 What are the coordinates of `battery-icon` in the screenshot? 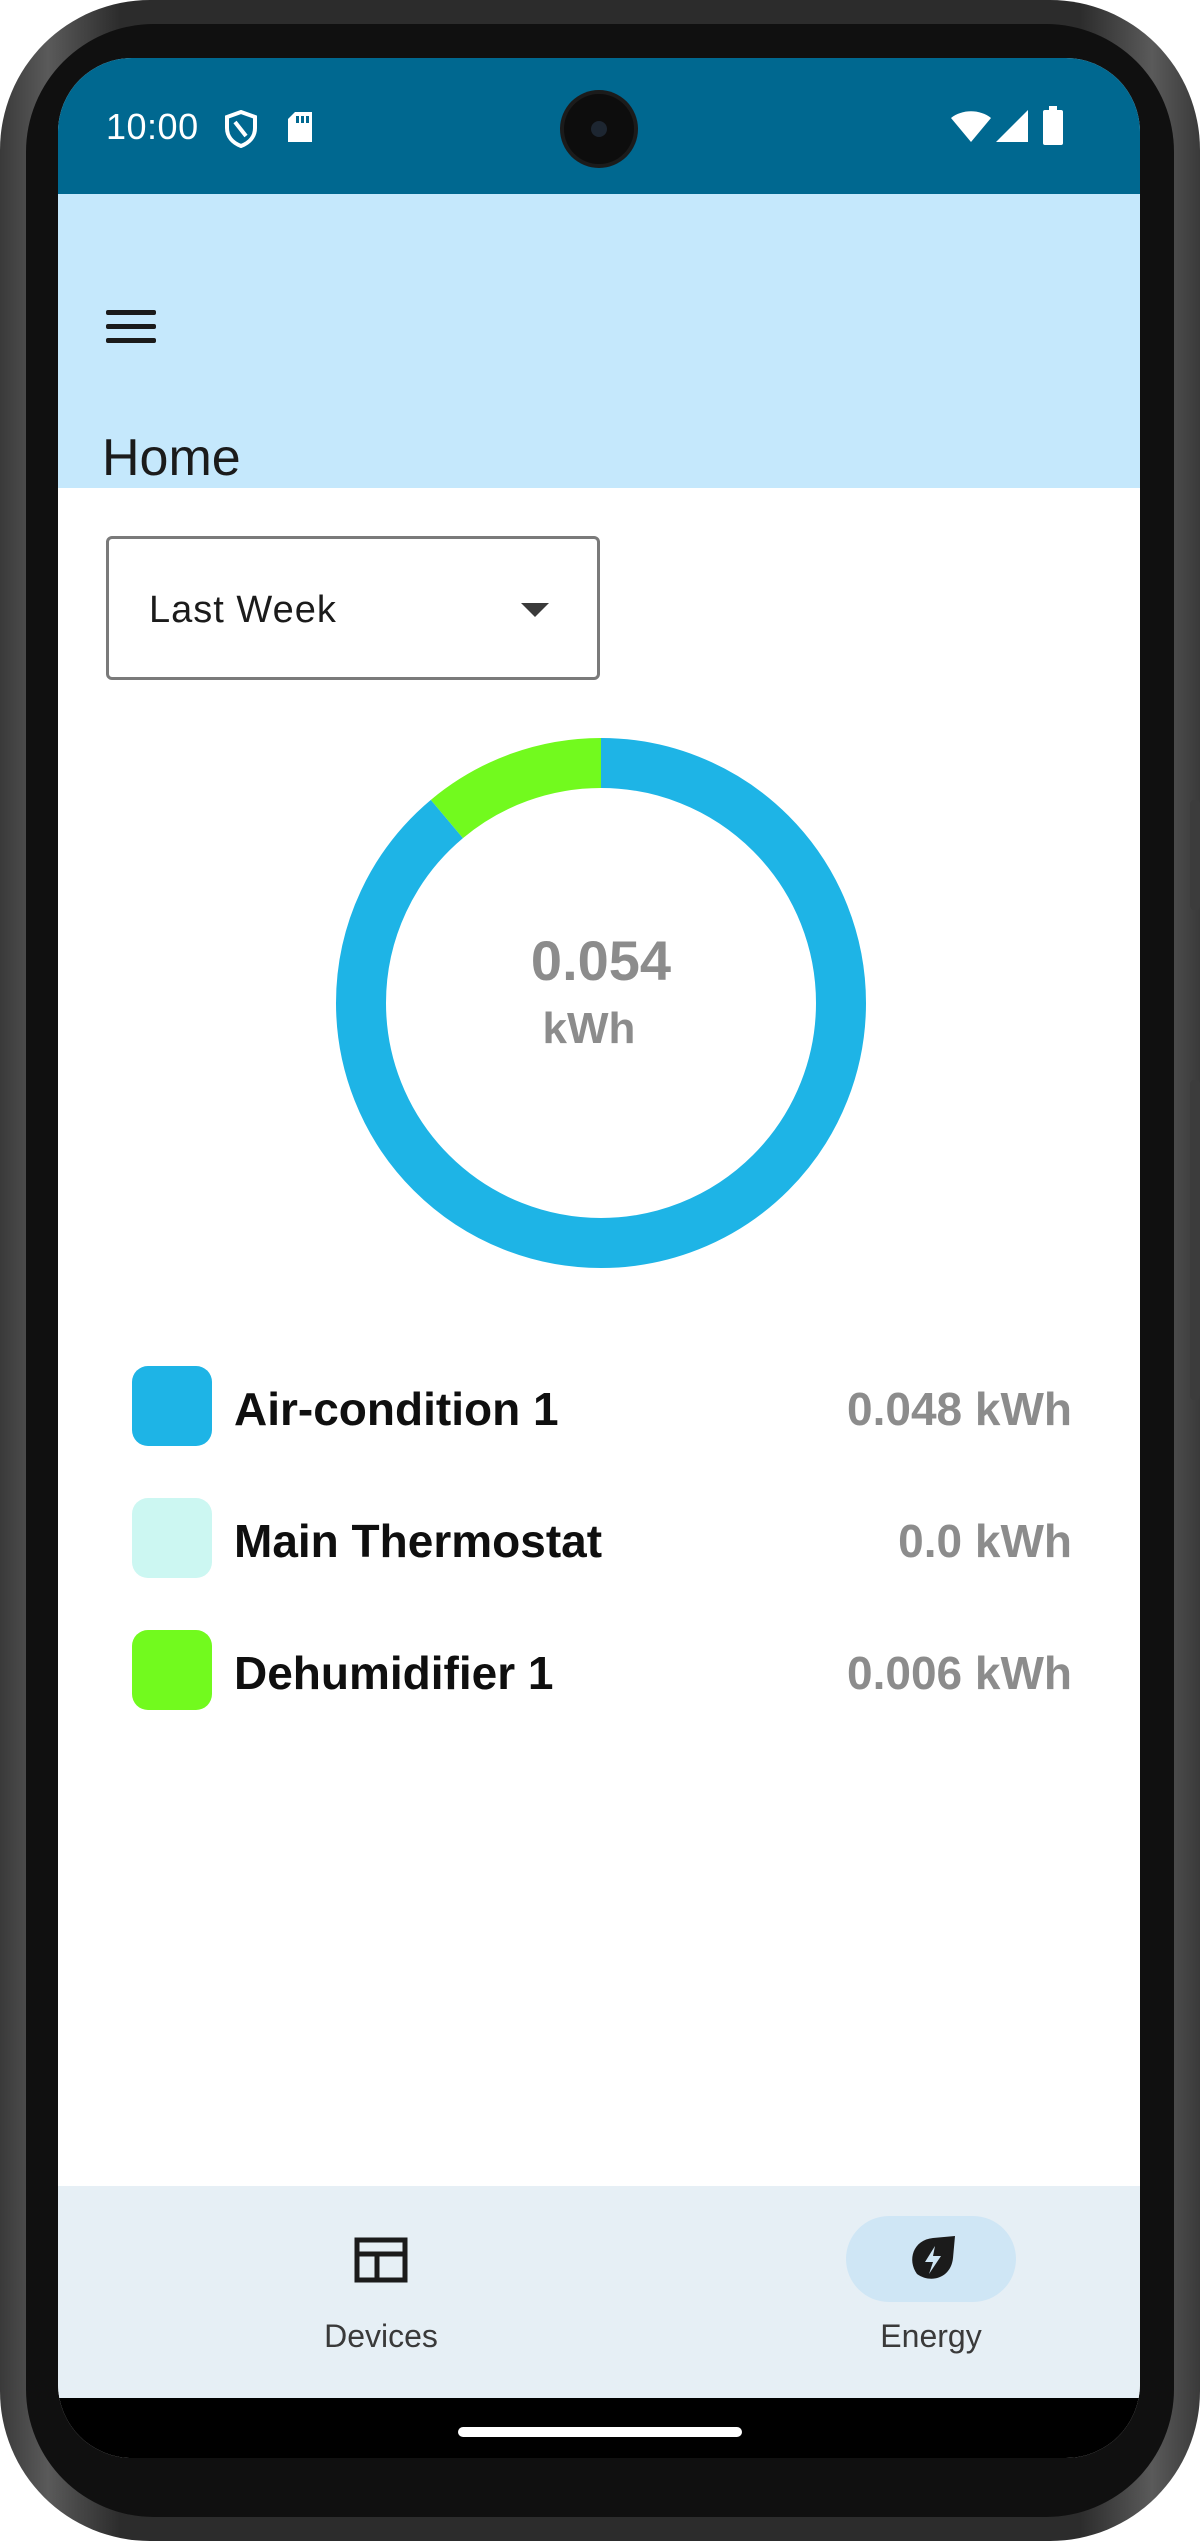 It's located at (1053, 125).